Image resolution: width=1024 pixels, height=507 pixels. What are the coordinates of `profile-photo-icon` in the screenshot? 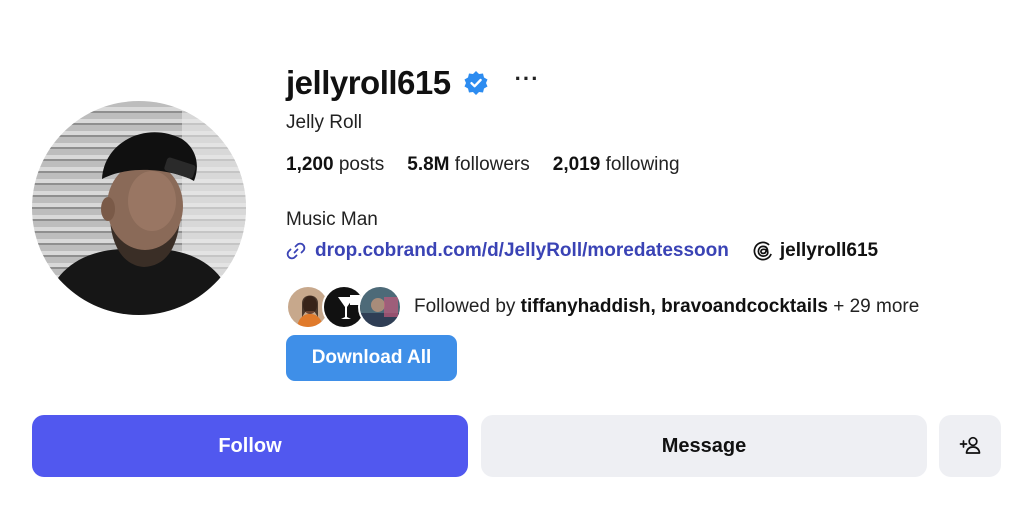 It's located at (139, 208).